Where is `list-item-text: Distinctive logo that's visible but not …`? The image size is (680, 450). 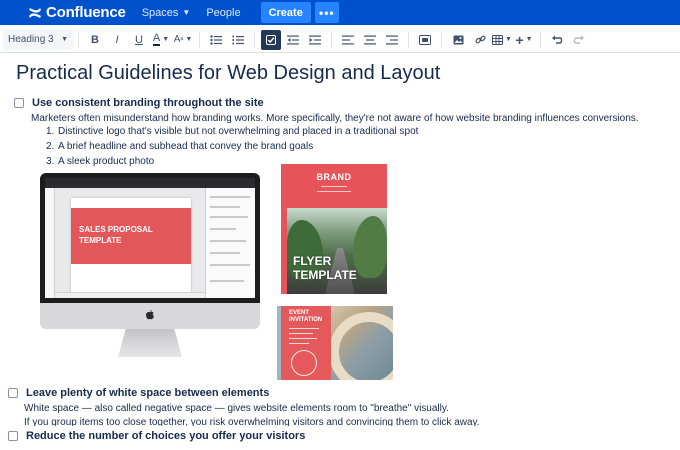 list-item-text: Distinctive logo that's visible but not … is located at coordinates (238, 131).